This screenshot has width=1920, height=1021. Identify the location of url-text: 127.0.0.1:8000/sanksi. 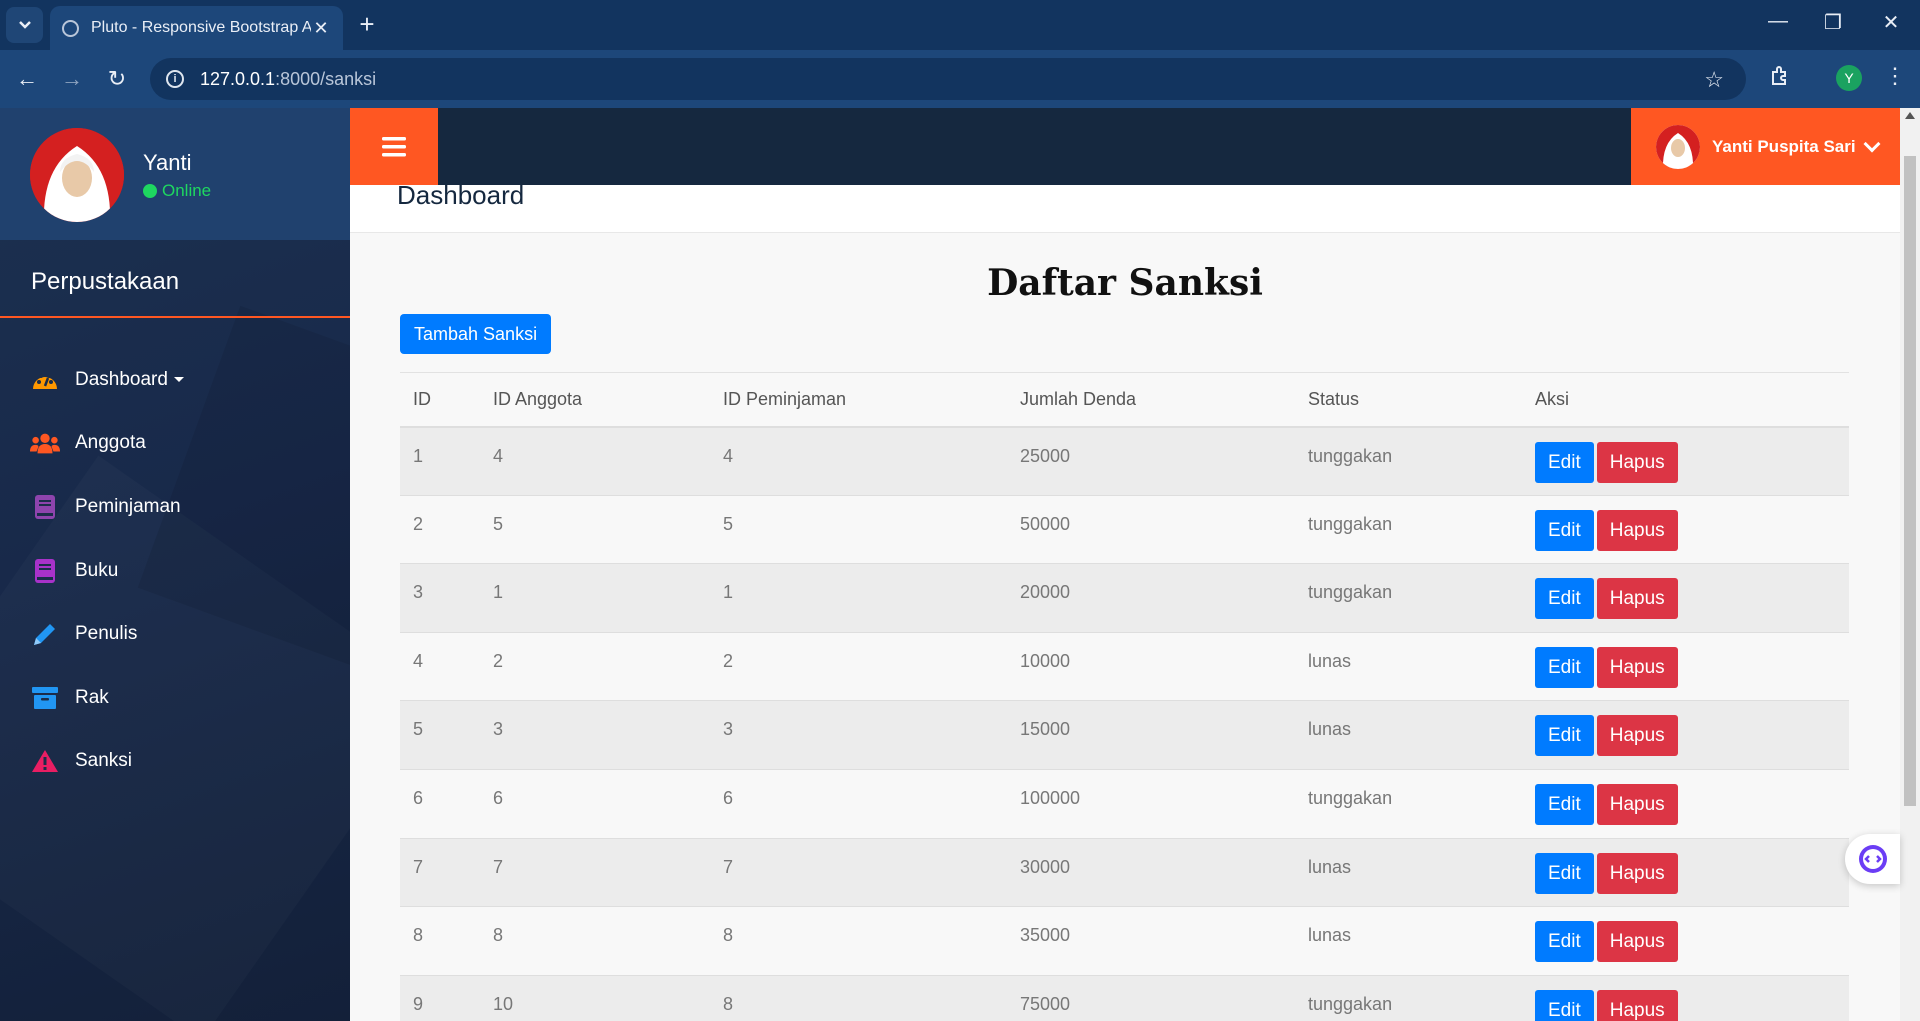
(288, 78).